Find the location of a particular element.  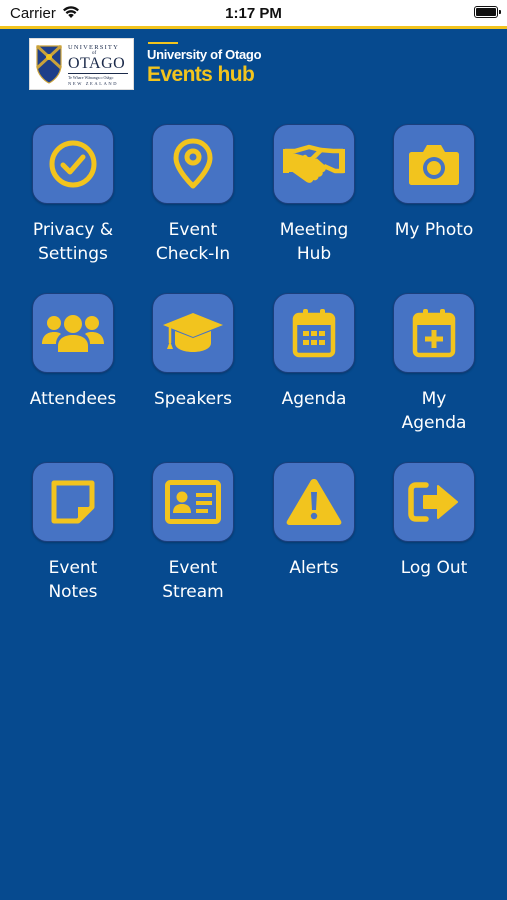

tile-meeting-hub: Meeting Hub is located at coordinates (314, 195).